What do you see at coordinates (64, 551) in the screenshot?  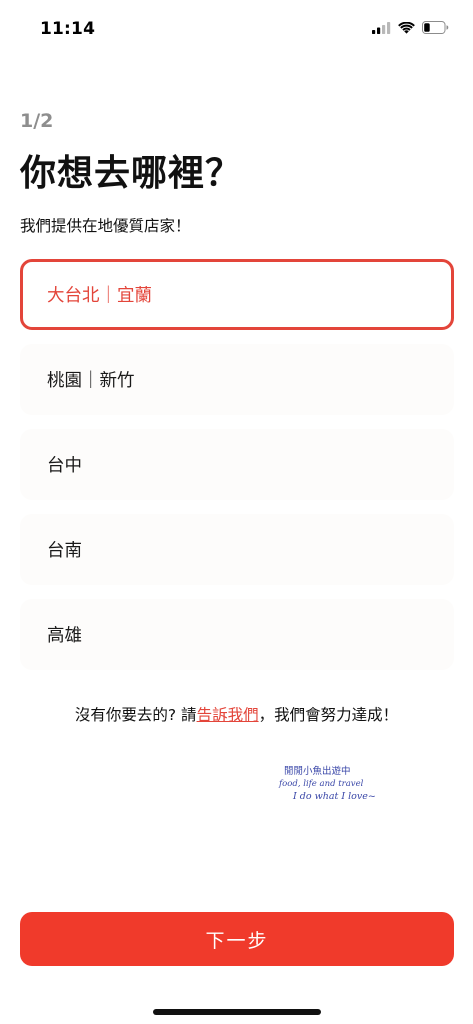 I see `option-label: 台南` at bounding box center [64, 551].